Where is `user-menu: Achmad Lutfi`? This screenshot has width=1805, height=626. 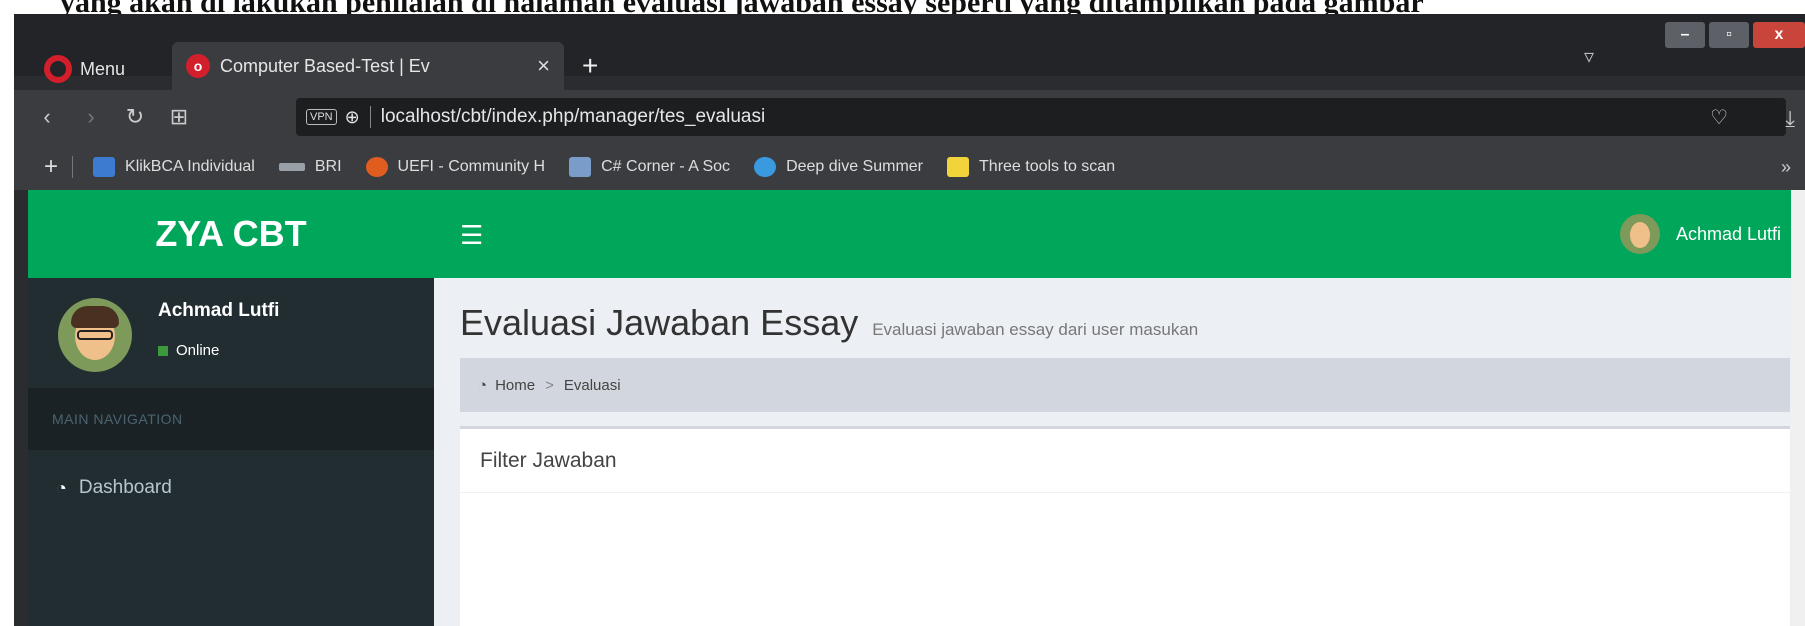 user-menu: Achmad Lutfi is located at coordinates (1700, 234).